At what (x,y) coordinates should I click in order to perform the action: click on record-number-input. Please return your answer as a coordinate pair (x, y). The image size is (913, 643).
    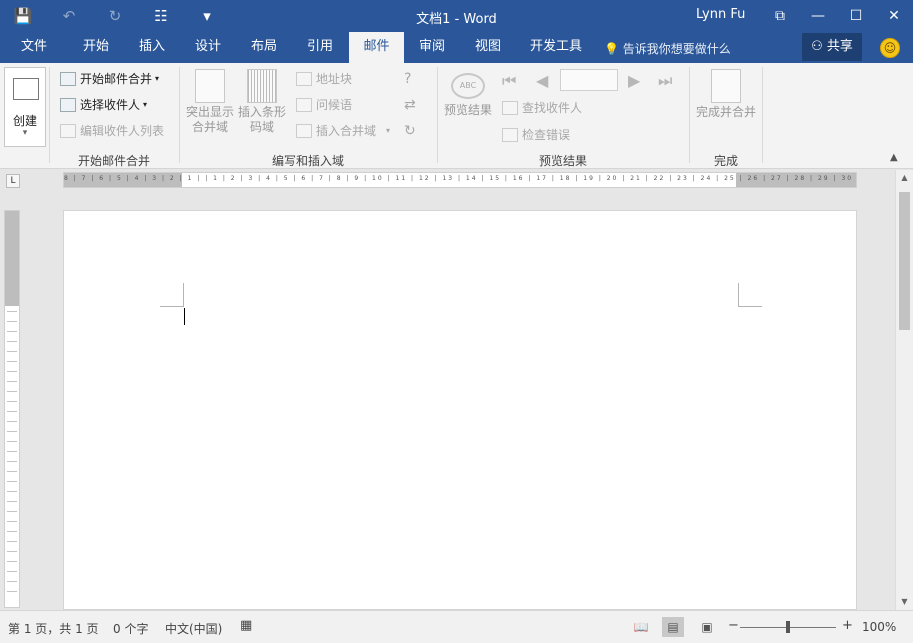
    Looking at the image, I should click on (589, 80).